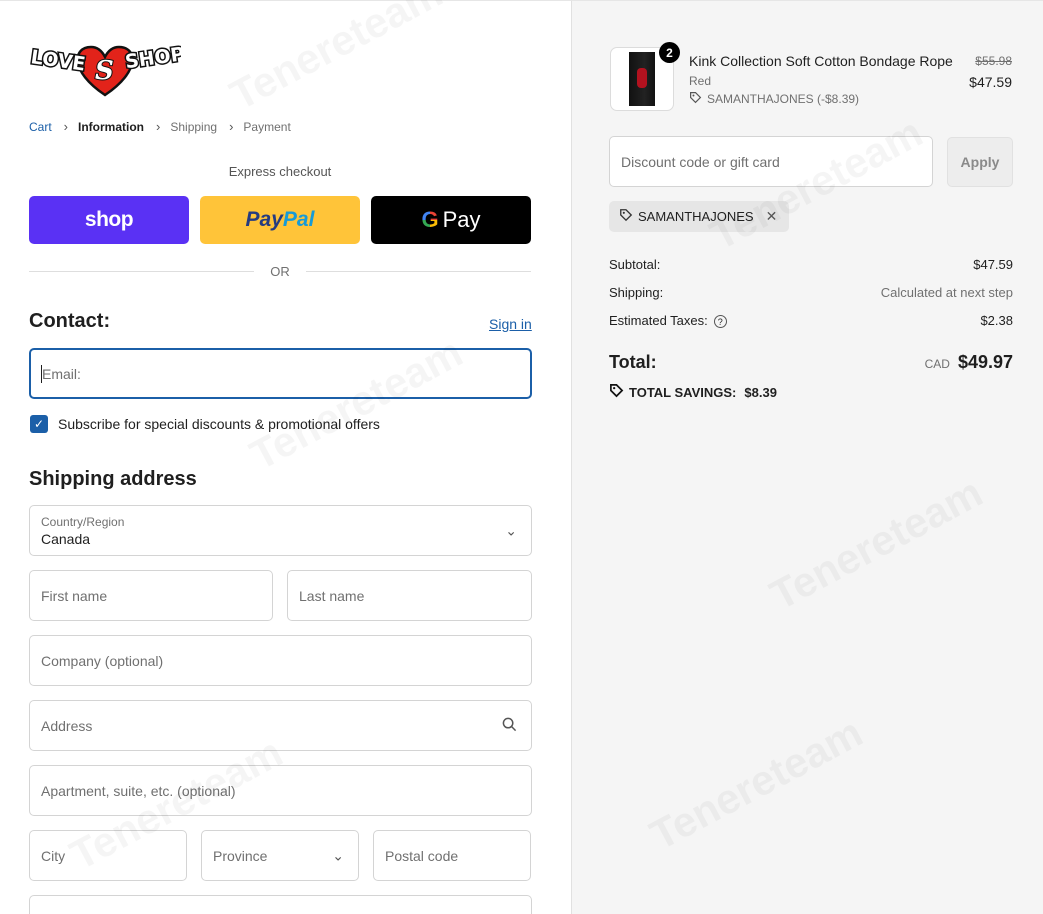 The width and height of the screenshot is (1043, 914). What do you see at coordinates (642, 79) in the screenshot?
I see `product-image` at bounding box center [642, 79].